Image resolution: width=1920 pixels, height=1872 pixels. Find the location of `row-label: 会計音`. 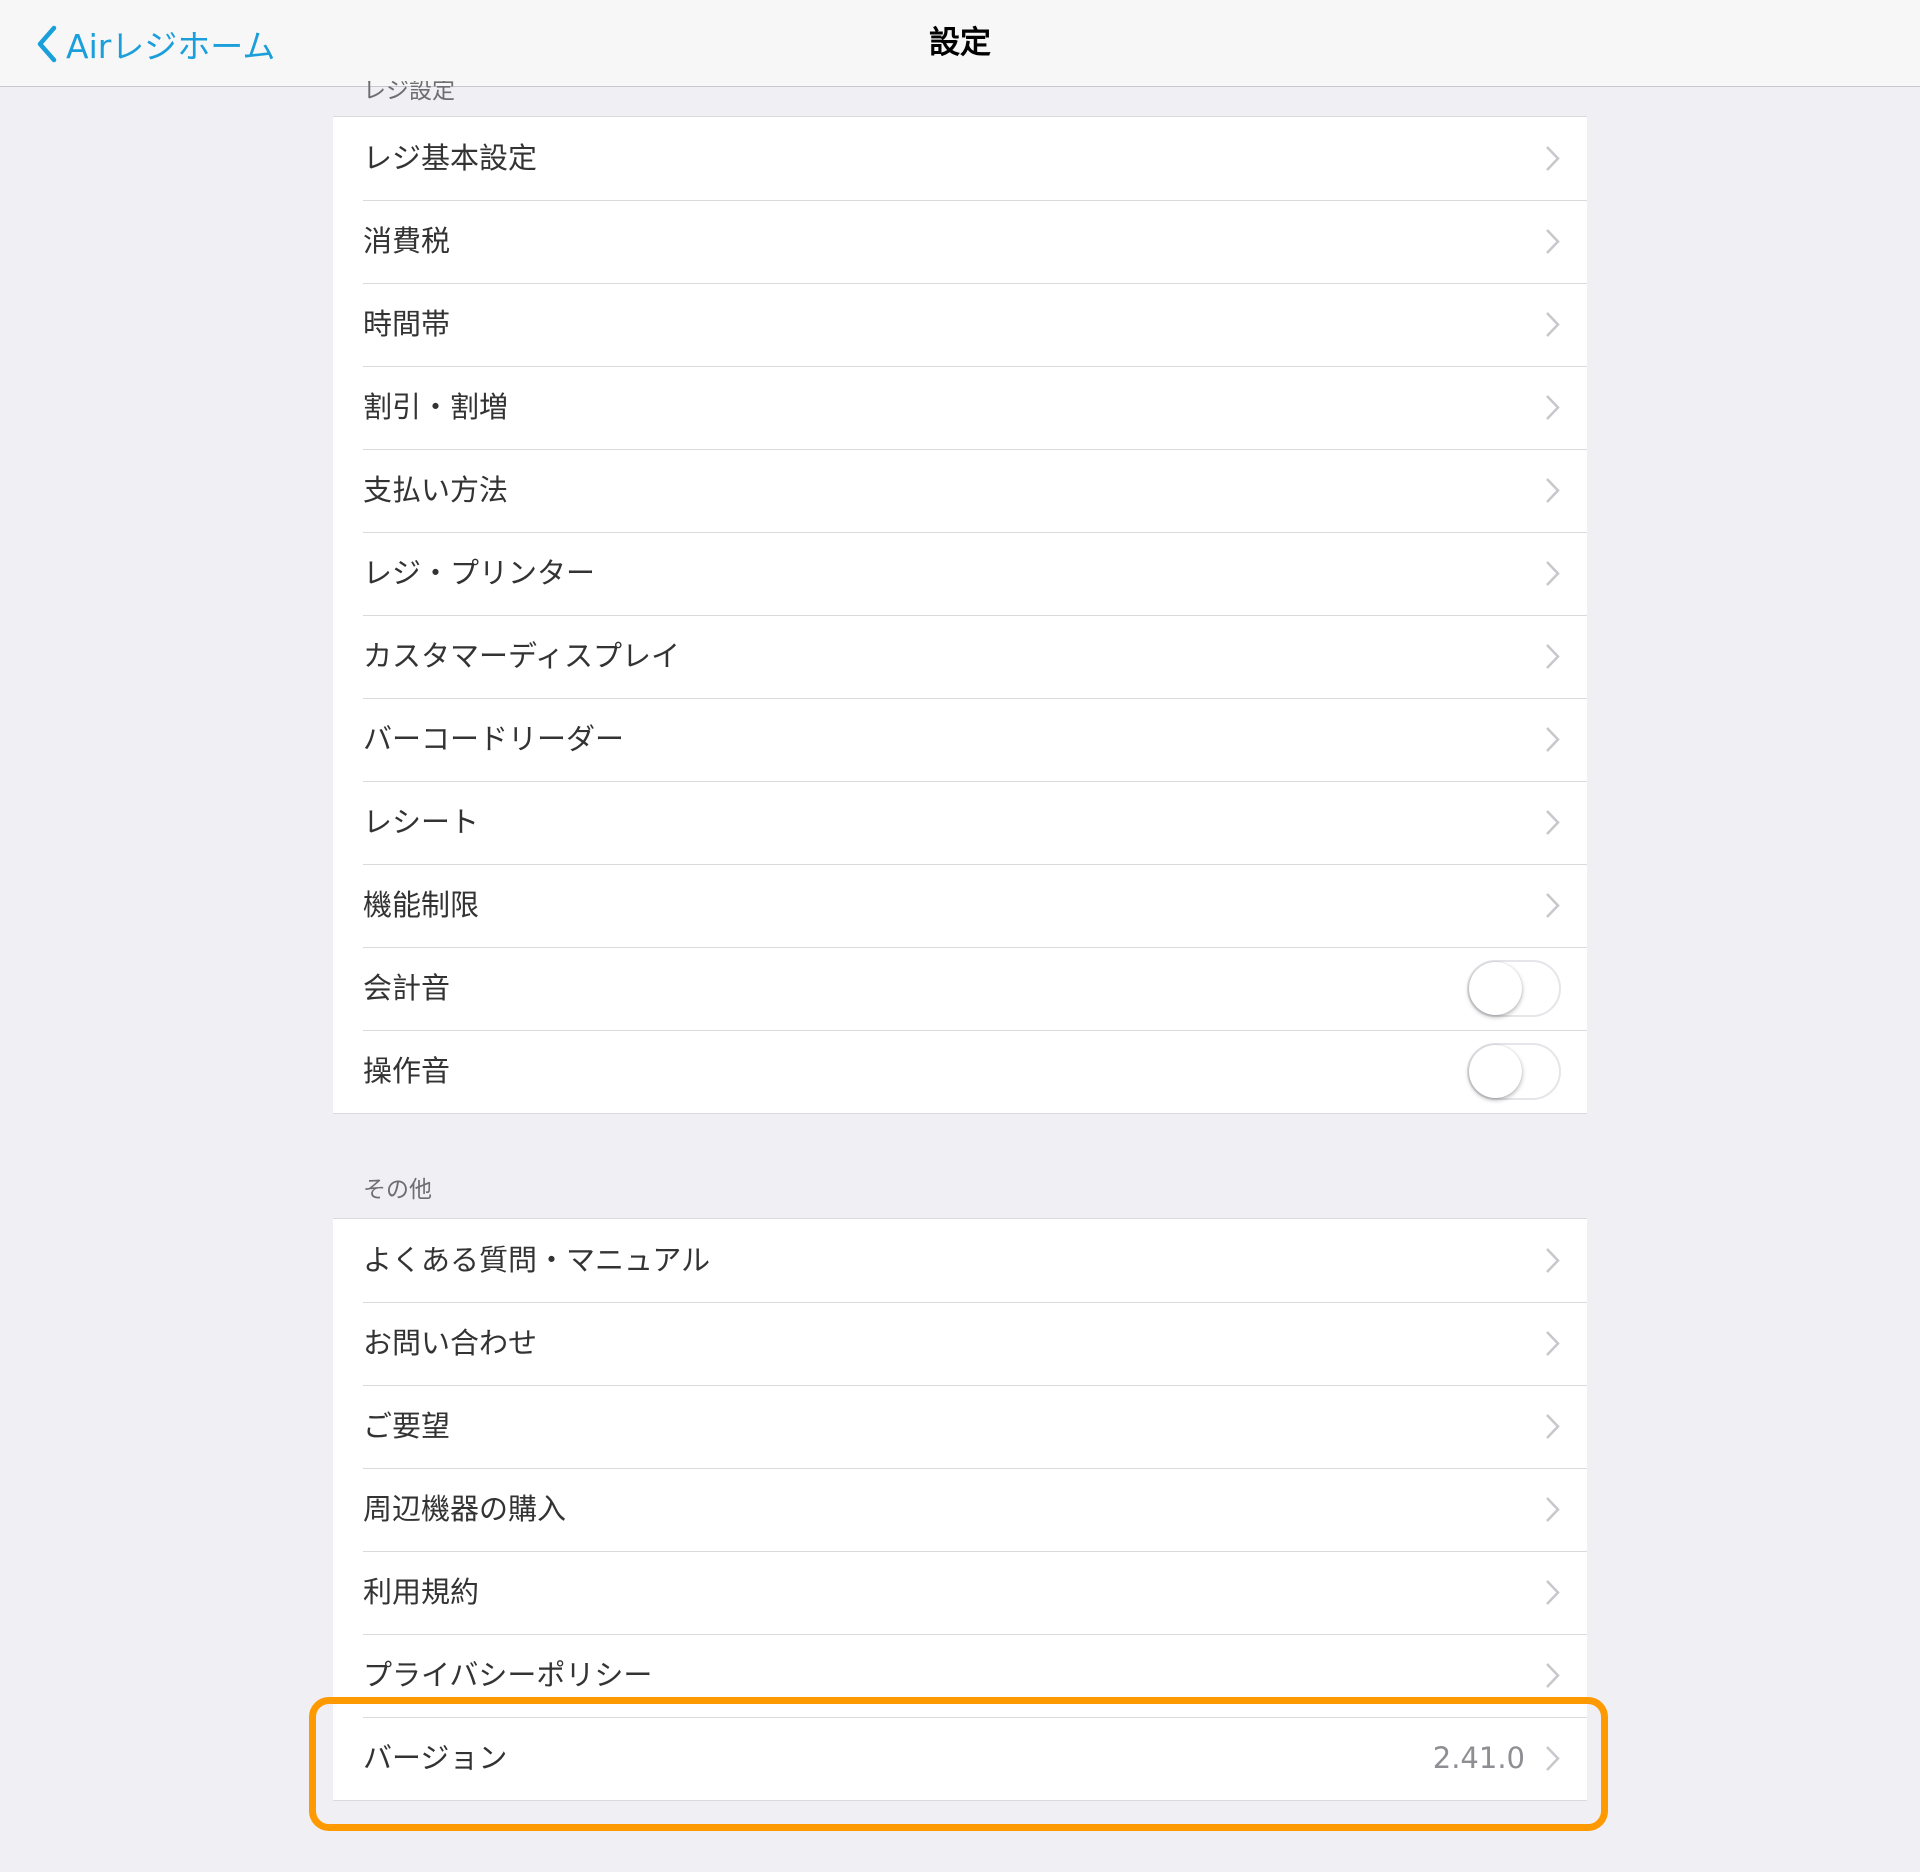

row-label: 会計音 is located at coordinates (407, 988).